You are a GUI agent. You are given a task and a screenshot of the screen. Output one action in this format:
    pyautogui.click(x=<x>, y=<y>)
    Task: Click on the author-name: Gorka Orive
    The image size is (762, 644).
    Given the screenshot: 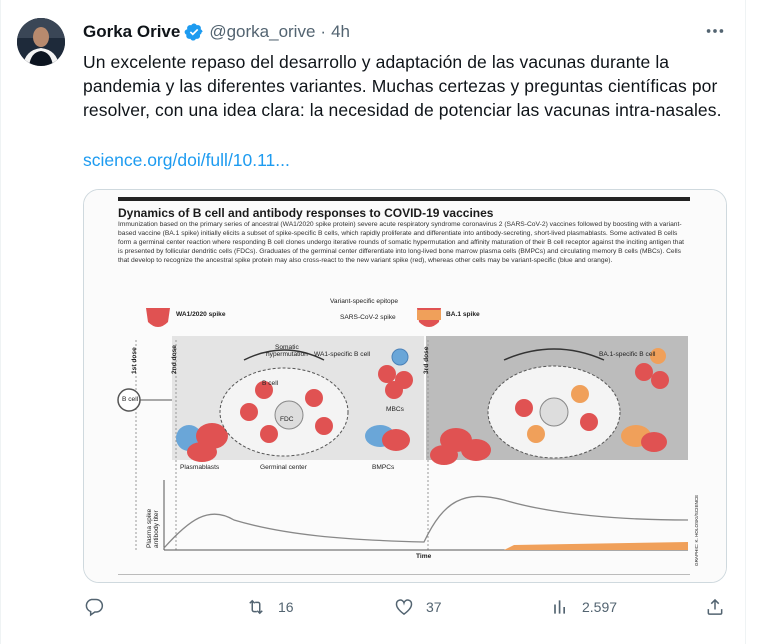 What is the action you would take?
    pyautogui.click(x=131, y=32)
    